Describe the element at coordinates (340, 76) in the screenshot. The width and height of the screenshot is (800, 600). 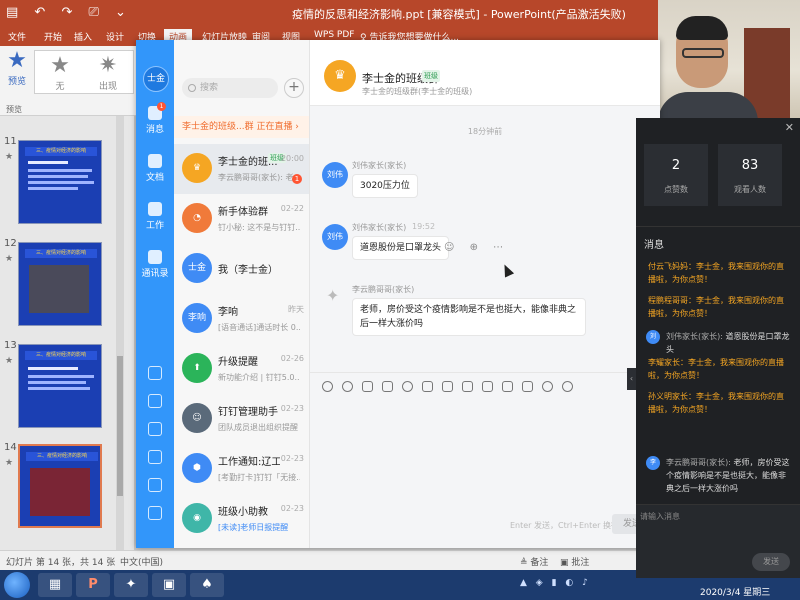
I see `group-logo-icon: ♛` at that location.